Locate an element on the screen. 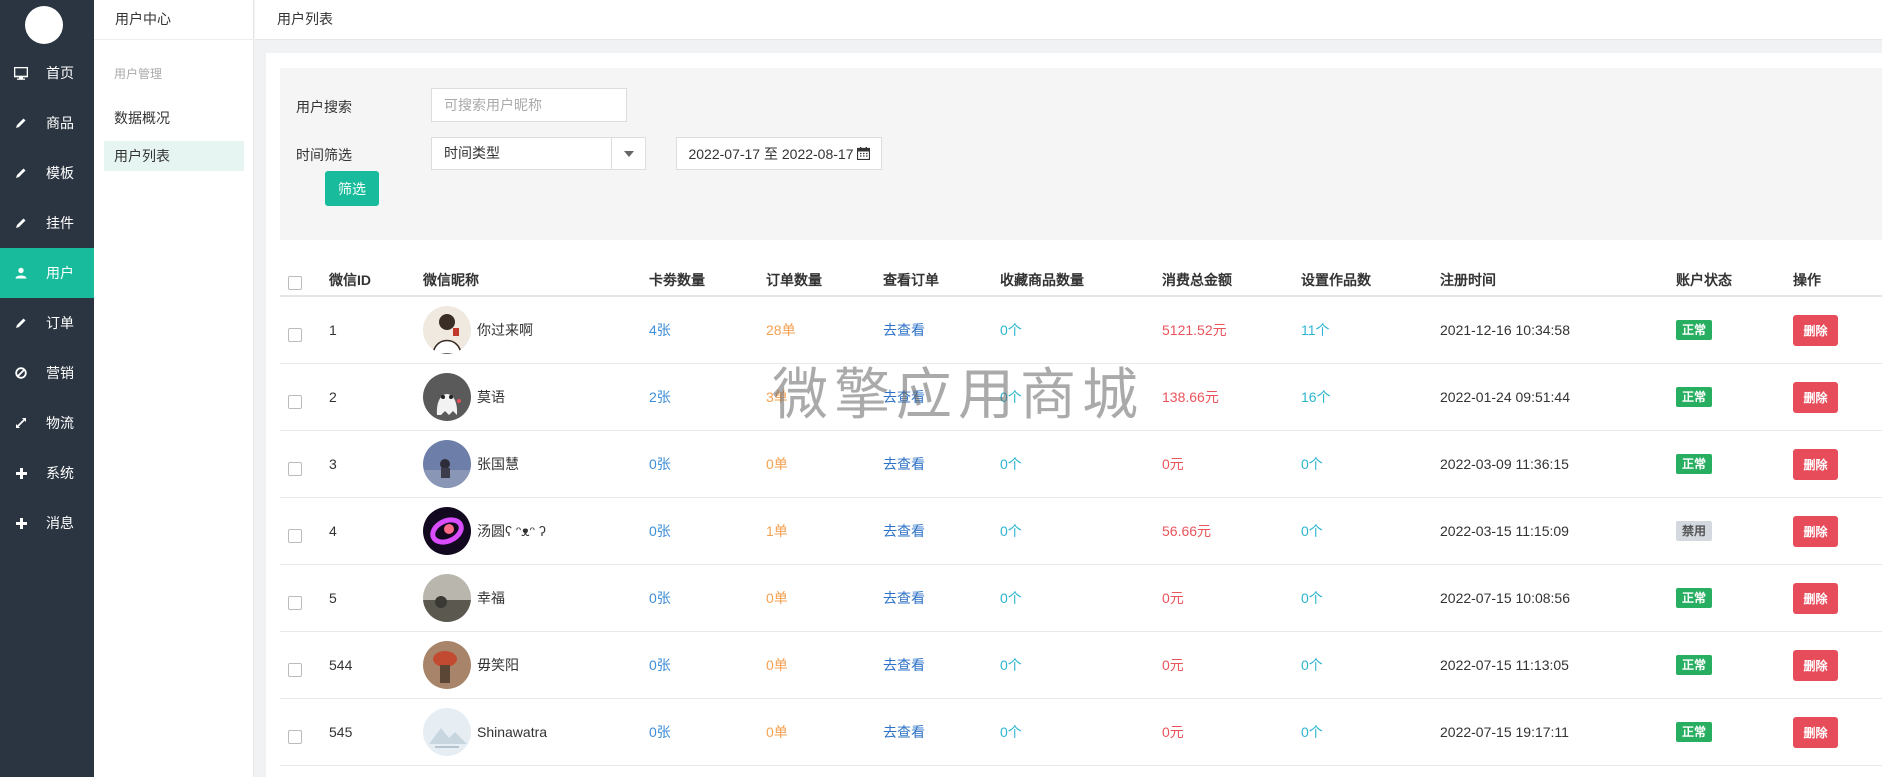 The width and height of the screenshot is (1882, 777). nav-item-template: 模板 is located at coordinates (47, 173).